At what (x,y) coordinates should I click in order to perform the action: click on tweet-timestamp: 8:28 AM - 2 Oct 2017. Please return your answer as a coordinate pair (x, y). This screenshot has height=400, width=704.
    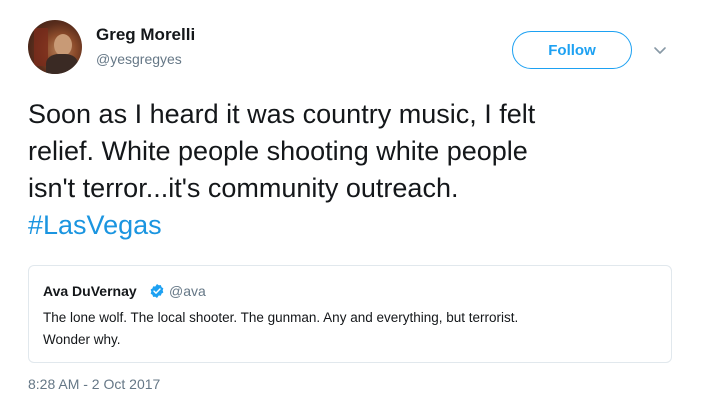
    Looking at the image, I should click on (94, 384).